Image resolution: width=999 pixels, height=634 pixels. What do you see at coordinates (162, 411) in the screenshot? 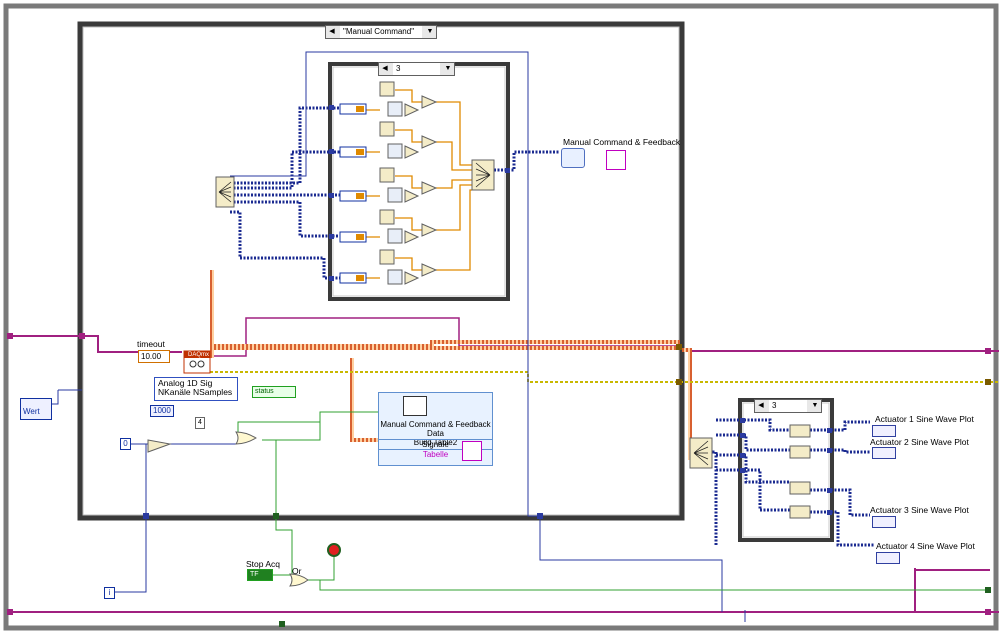
I see `samples-constant: 1000` at bounding box center [162, 411].